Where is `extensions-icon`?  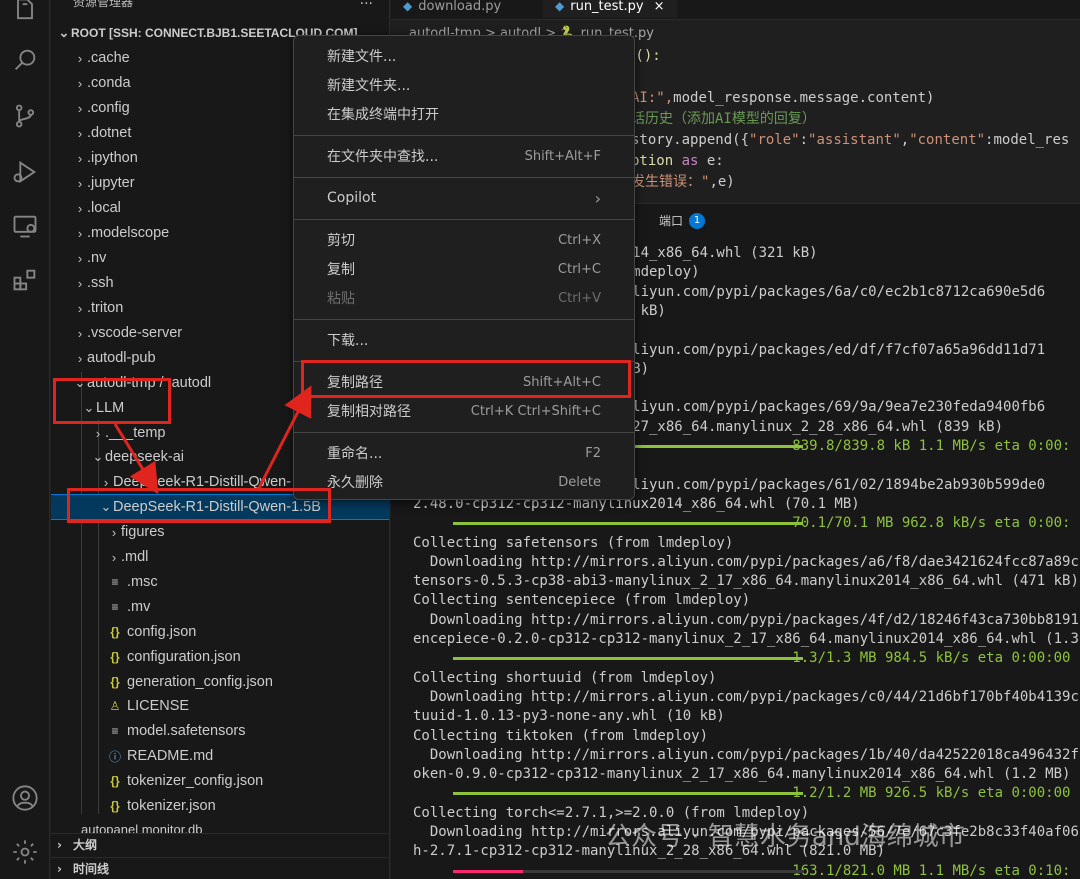
extensions-icon is located at coordinates (25, 280).